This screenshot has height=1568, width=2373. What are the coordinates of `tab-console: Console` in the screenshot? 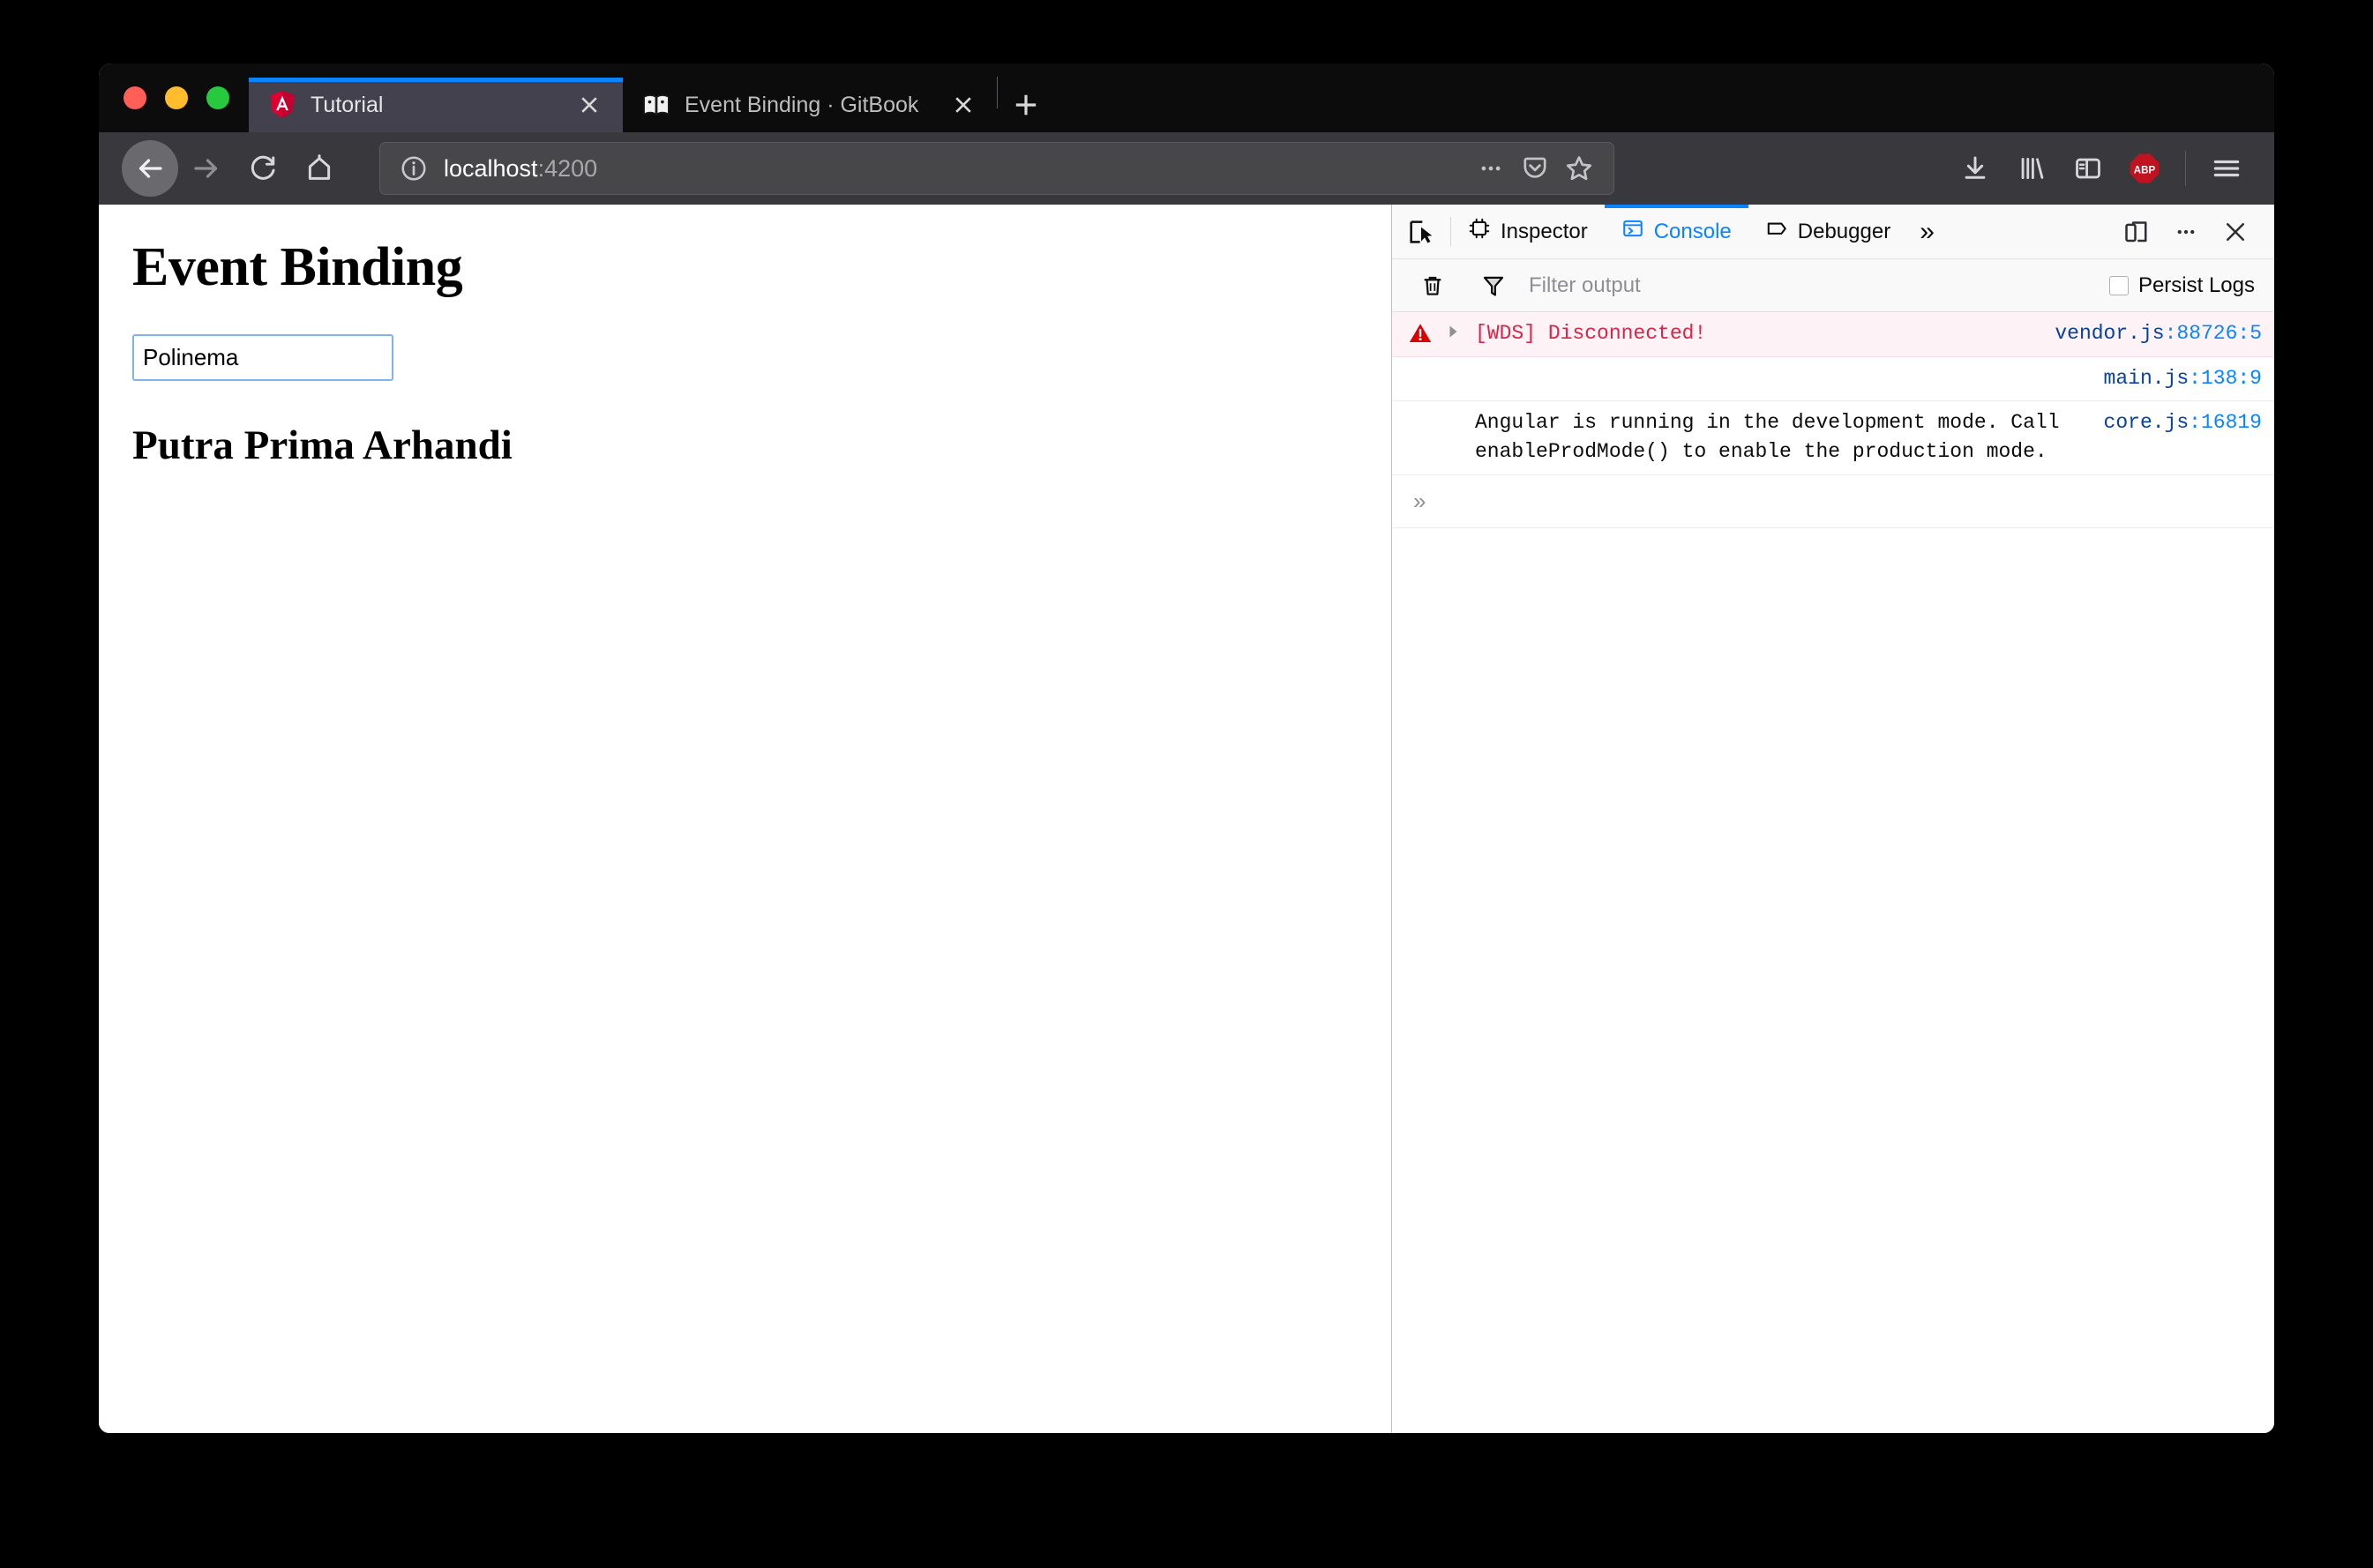 It's located at (1676, 231).